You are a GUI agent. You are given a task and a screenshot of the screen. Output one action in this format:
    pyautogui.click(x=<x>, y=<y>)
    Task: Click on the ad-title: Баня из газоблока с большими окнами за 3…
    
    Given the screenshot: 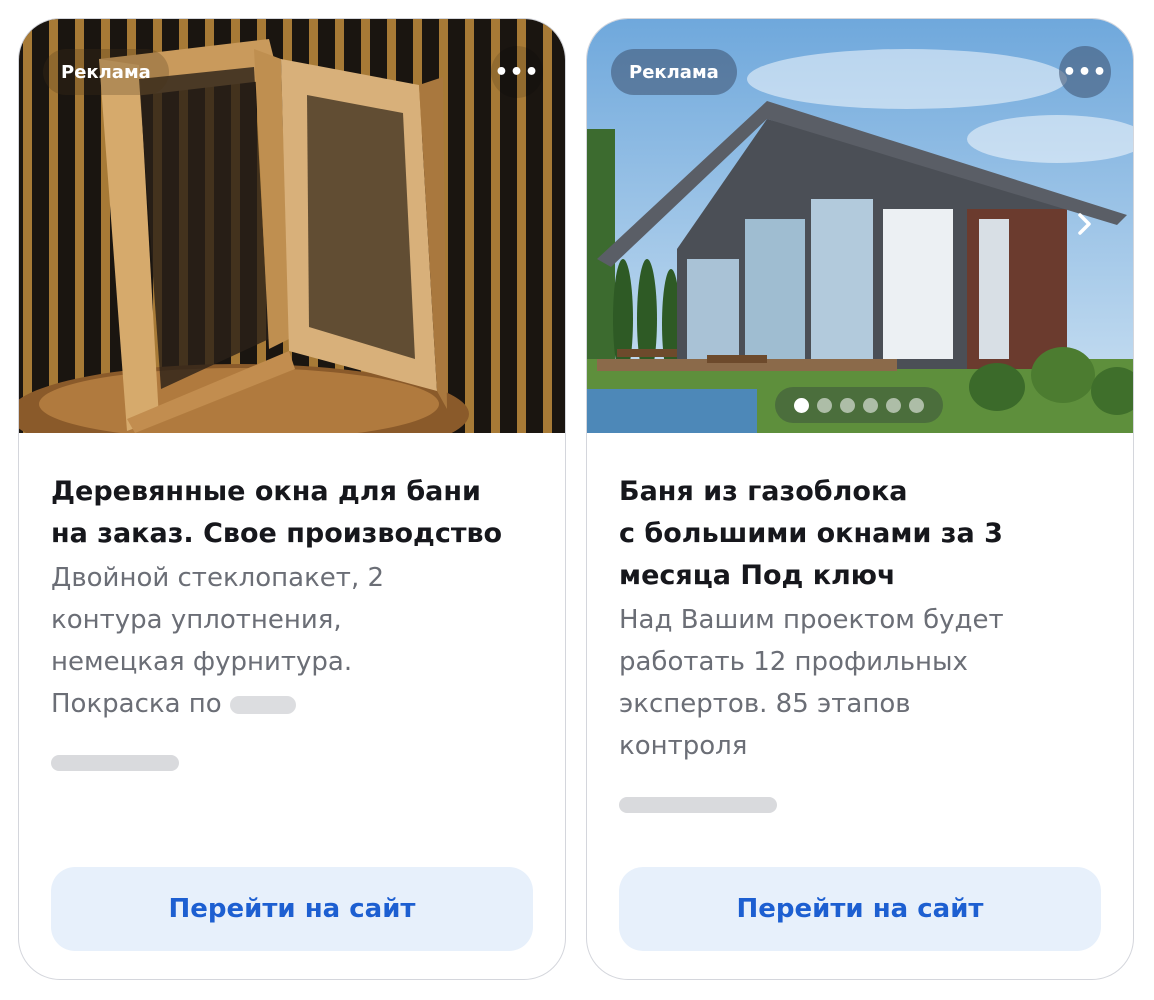 What is the action you would take?
    pyautogui.click(x=860, y=534)
    